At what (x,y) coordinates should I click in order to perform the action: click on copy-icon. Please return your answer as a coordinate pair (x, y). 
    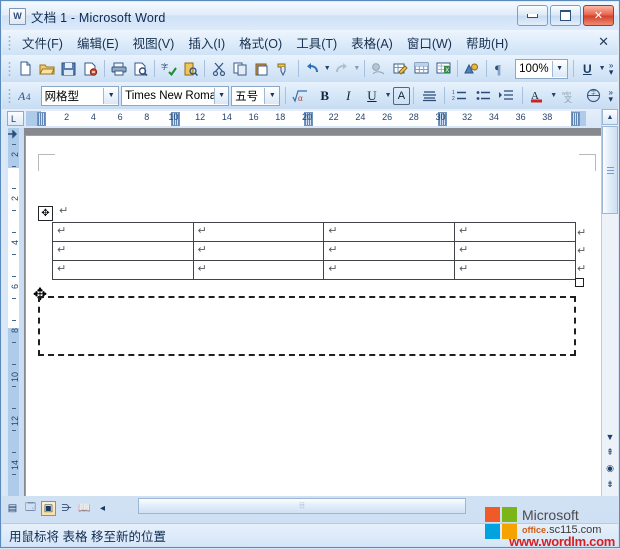
    Looking at the image, I should click on (241, 69).